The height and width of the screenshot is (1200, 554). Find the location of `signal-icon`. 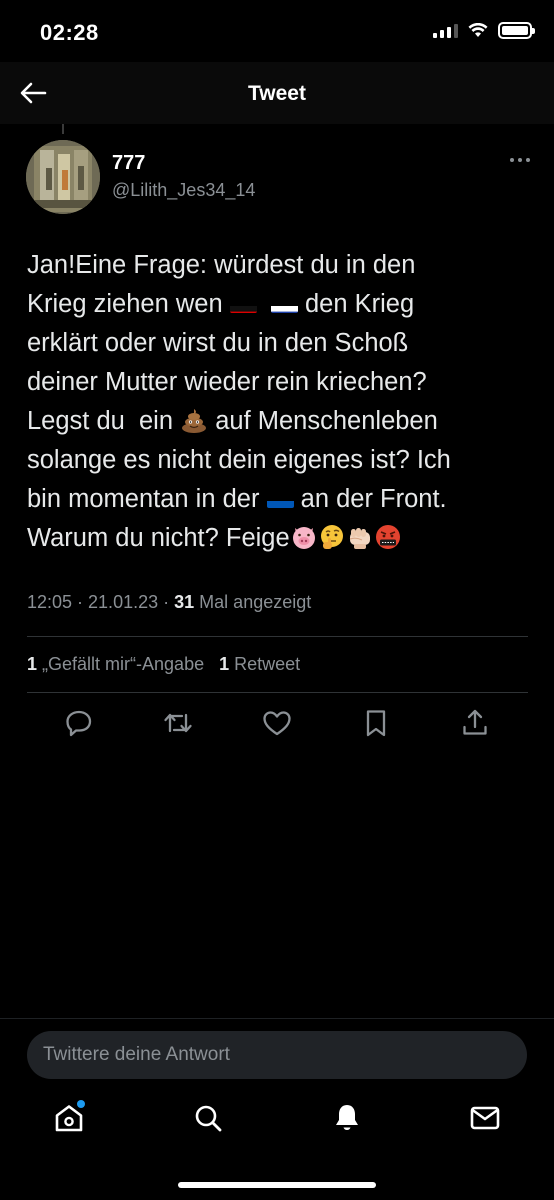

signal-icon is located at coordinates (445, 30).